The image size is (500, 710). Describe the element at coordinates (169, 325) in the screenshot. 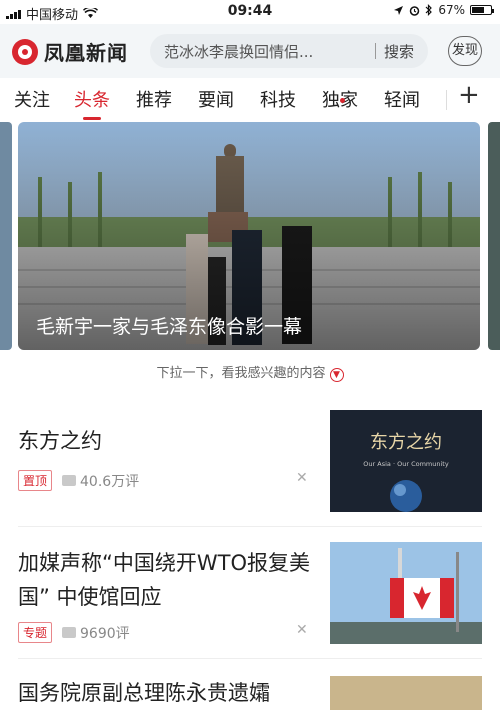

I see `hero-caption: 毛新宇一家与毛泽东像合影一幕` at that location.